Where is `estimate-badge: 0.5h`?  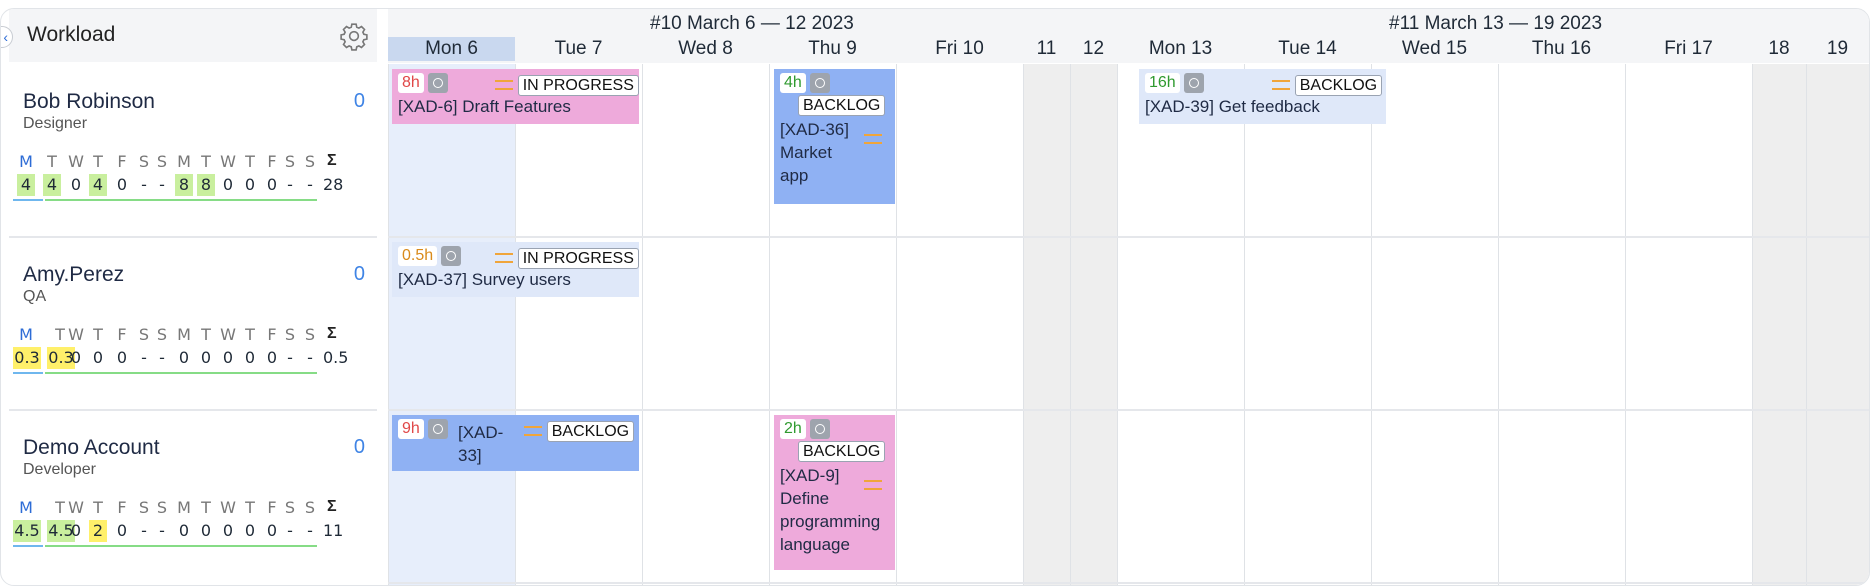 estimate-badge: 0.5h is located at coordinates (418, 256).